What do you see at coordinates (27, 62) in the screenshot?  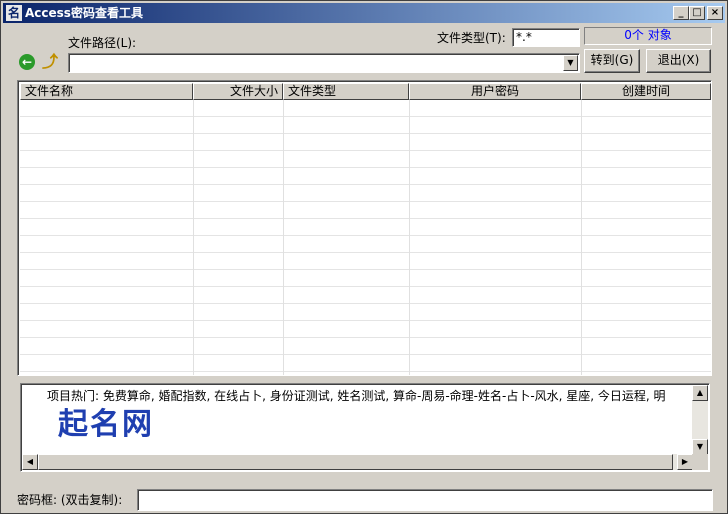 I see `back-arrow-icon: ←` at bounding box center [27, 62].